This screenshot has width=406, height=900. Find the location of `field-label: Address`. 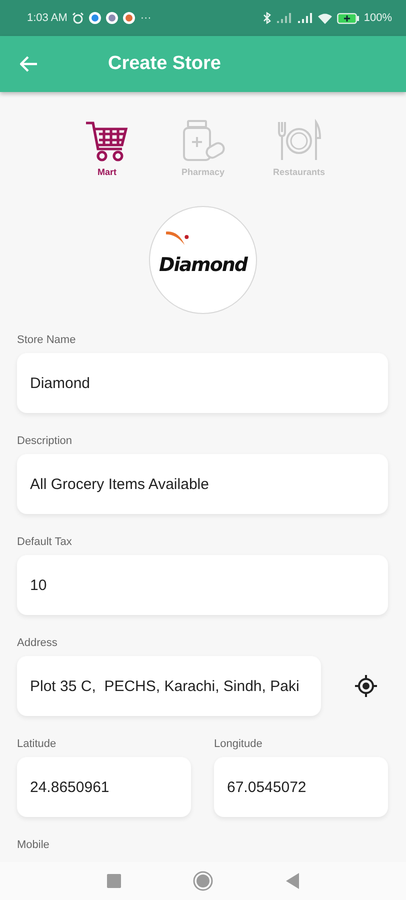

field-label: Address is located at coordinates (37, 643).